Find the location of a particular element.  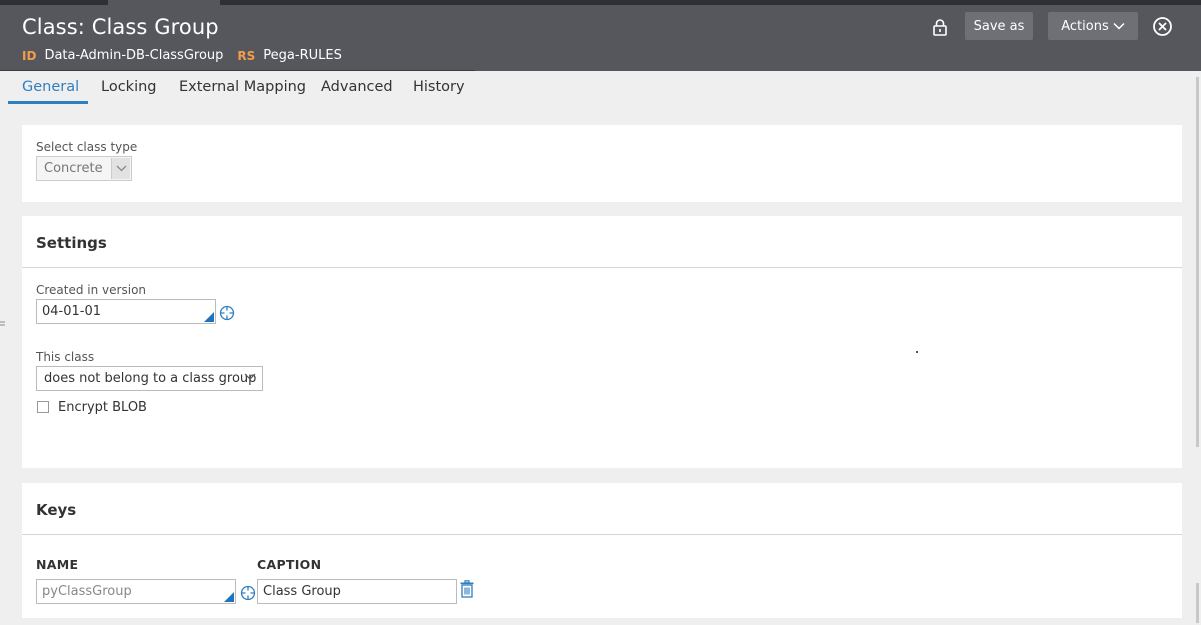

actions-button: Actions is located at coordinates (1093, 26).